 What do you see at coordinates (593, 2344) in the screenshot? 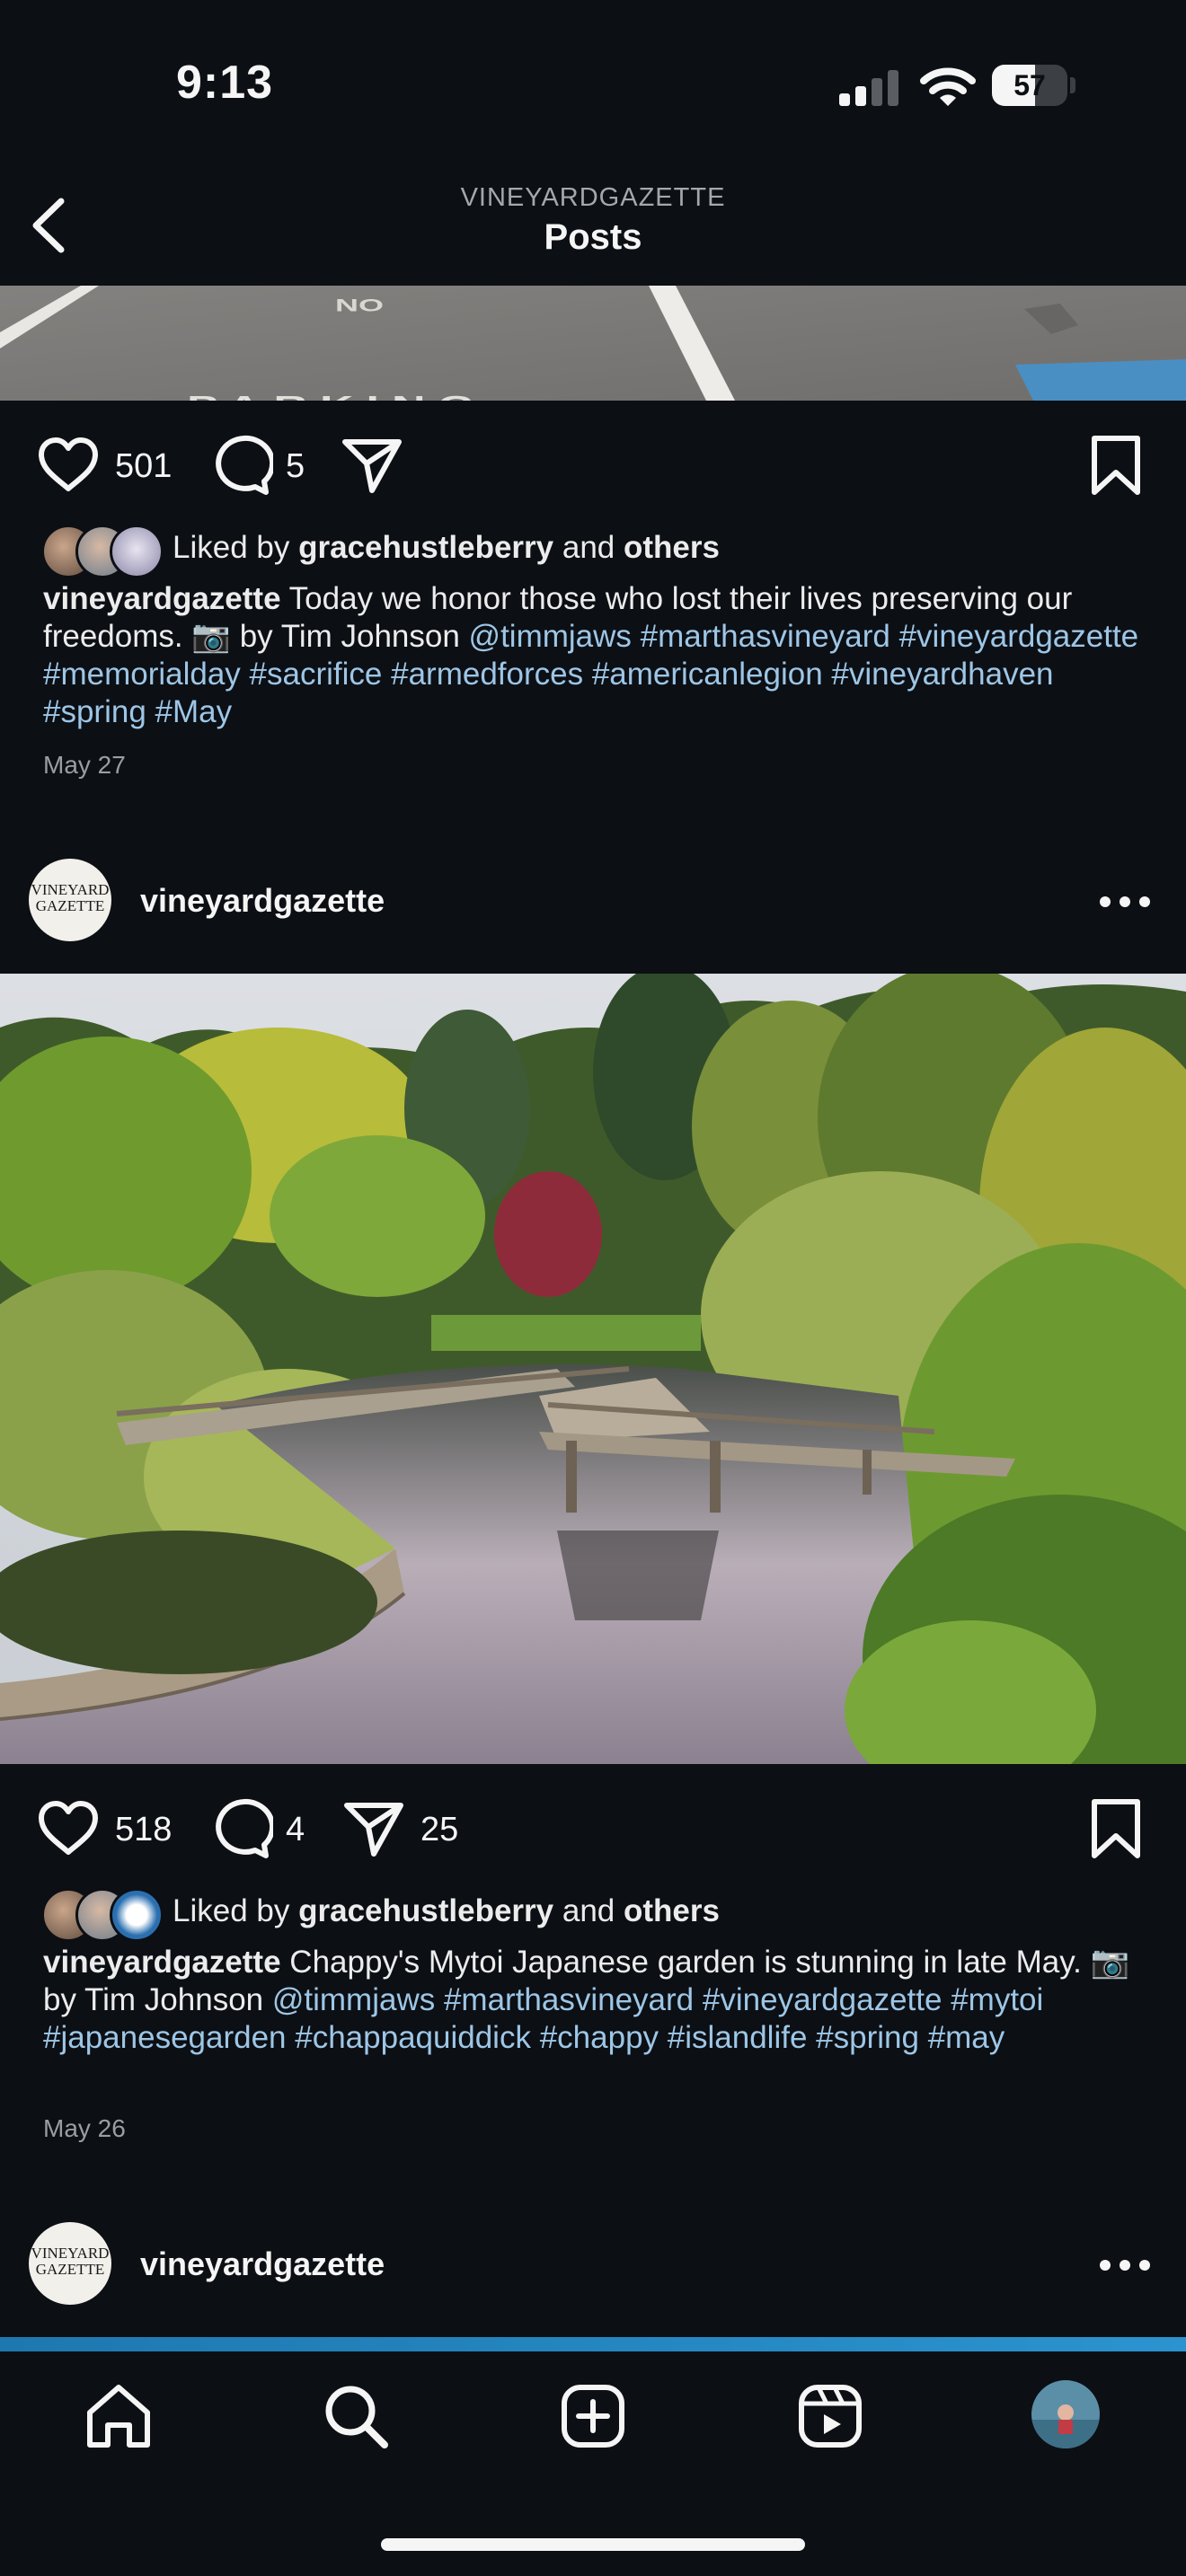
I see `post-image-partial` at bounding box center [593, 2344].